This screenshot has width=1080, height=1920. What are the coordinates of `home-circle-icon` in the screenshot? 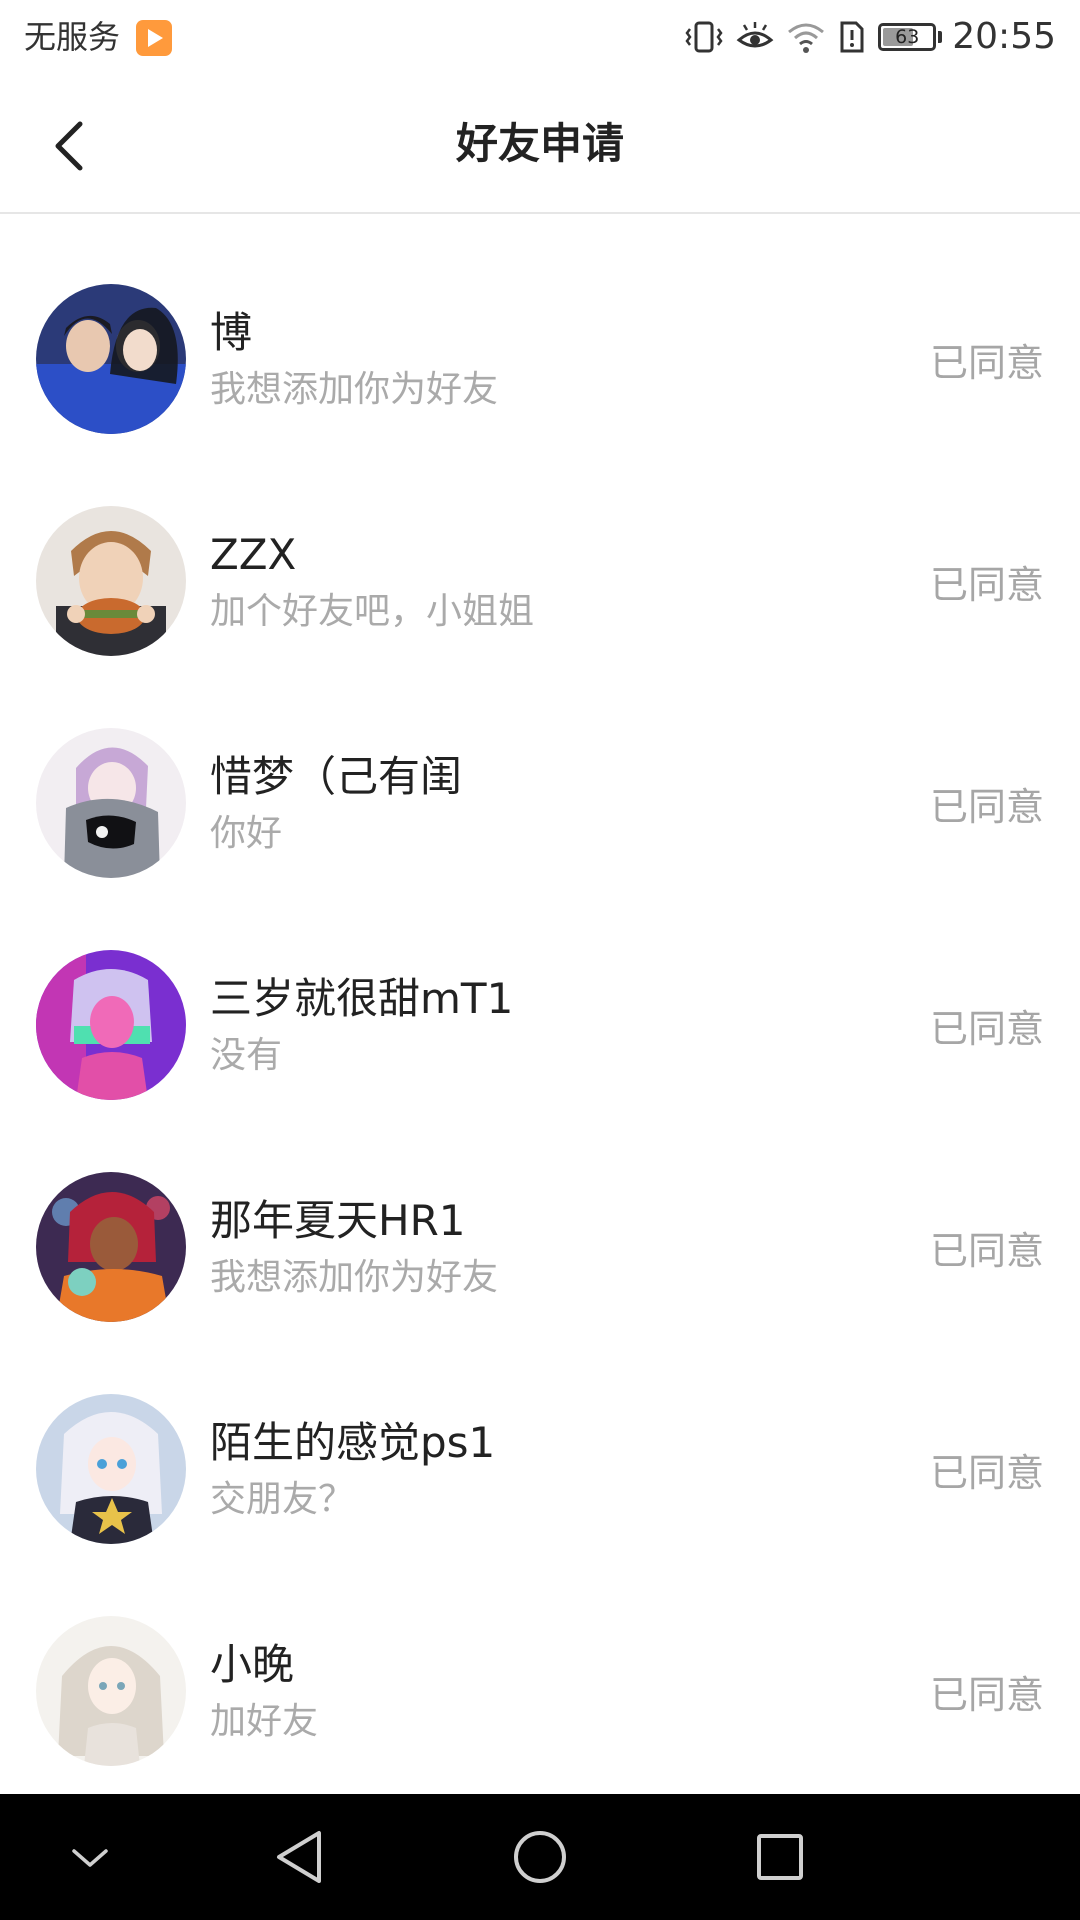 It's located at (540, 1857).